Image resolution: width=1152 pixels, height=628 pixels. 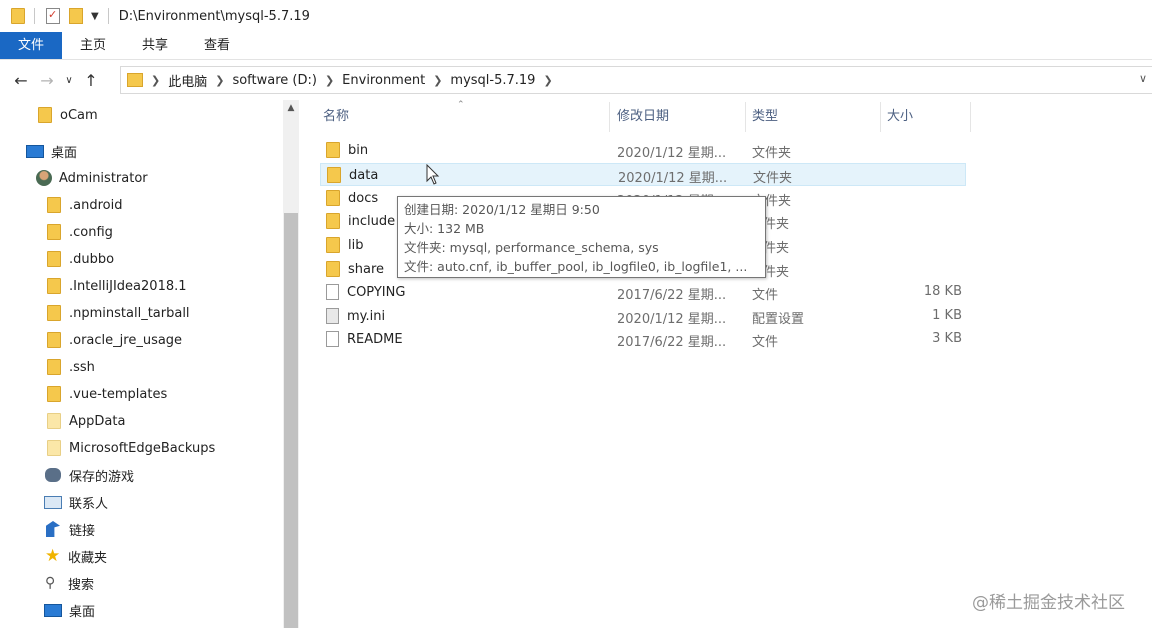 I want to click on contacts-icon, so click(x=53, y=502).